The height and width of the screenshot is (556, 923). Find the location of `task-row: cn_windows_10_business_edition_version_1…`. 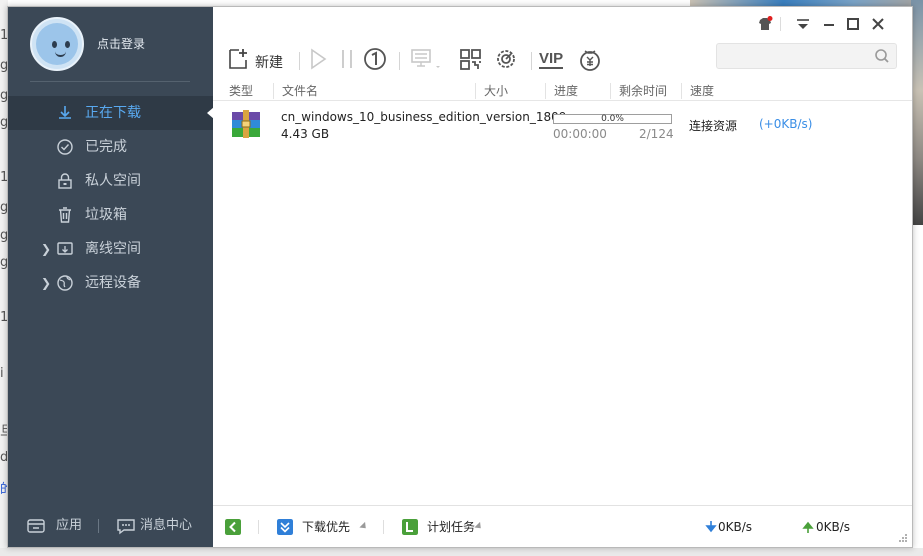

task-row: cn_windows_10_business_edition_version_1… is located at coordinates (562, 125).